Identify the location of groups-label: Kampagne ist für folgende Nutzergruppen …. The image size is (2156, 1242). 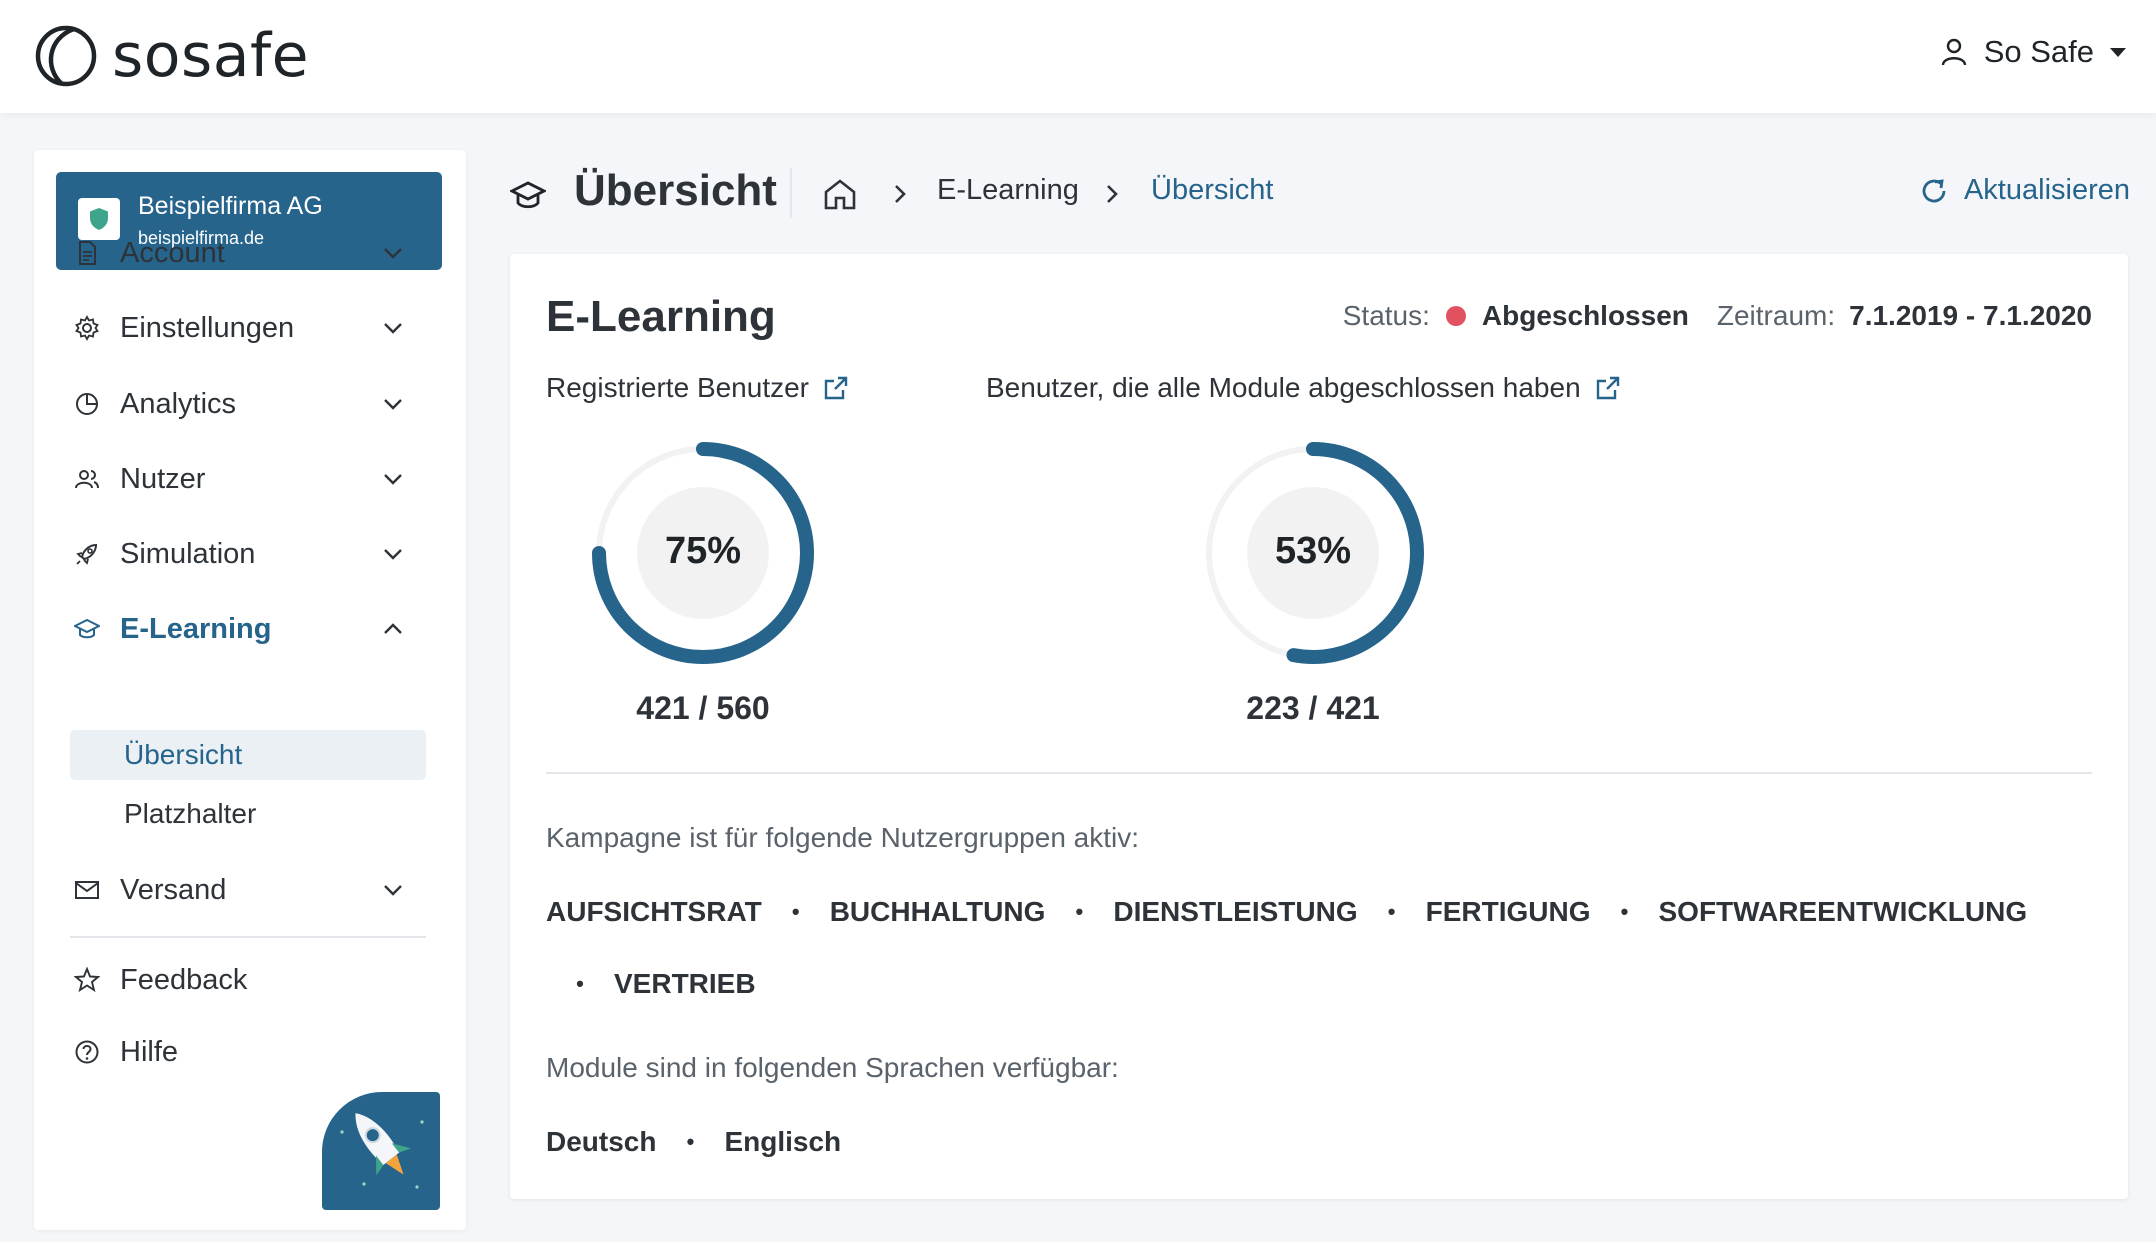
(843, 837).